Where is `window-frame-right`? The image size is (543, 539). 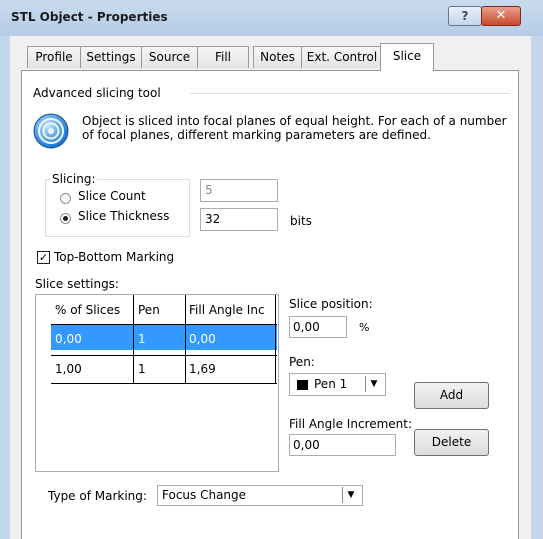 window-frame-right is located at coordinates (537, 287).